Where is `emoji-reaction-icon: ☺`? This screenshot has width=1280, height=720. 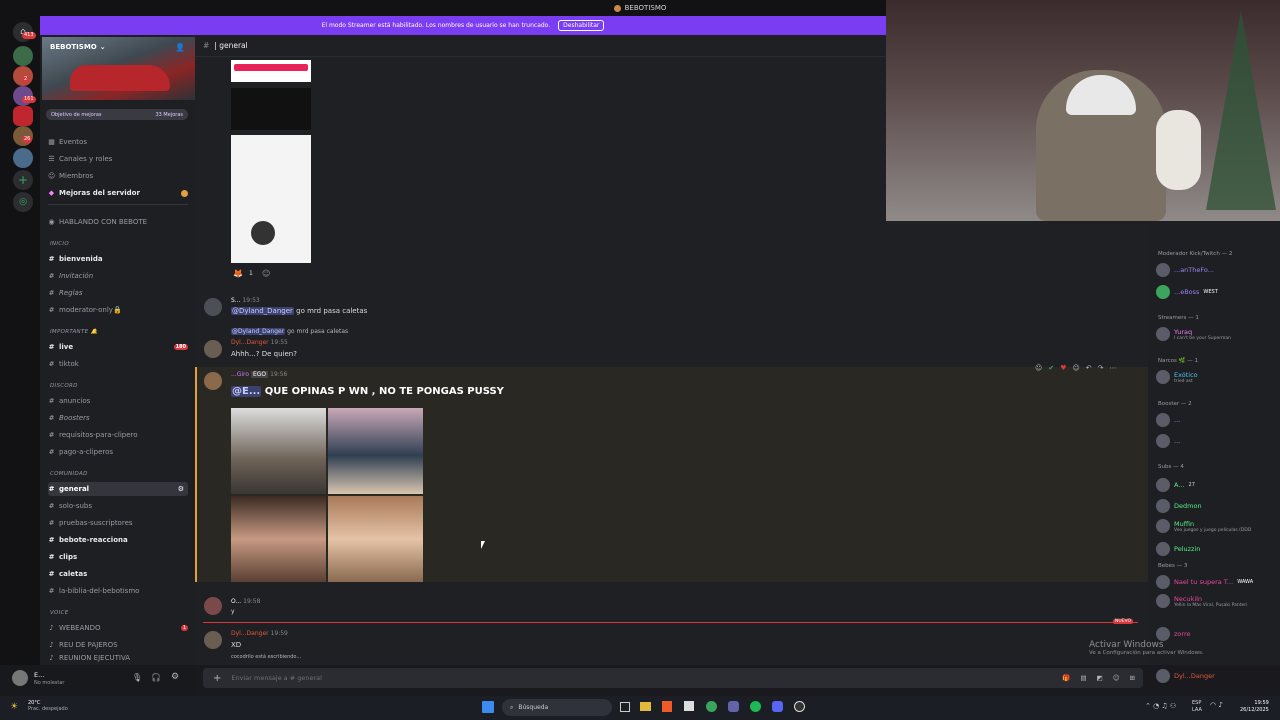 emoji-reaction-icon: ☺ is located at coordinates (1038, 368).